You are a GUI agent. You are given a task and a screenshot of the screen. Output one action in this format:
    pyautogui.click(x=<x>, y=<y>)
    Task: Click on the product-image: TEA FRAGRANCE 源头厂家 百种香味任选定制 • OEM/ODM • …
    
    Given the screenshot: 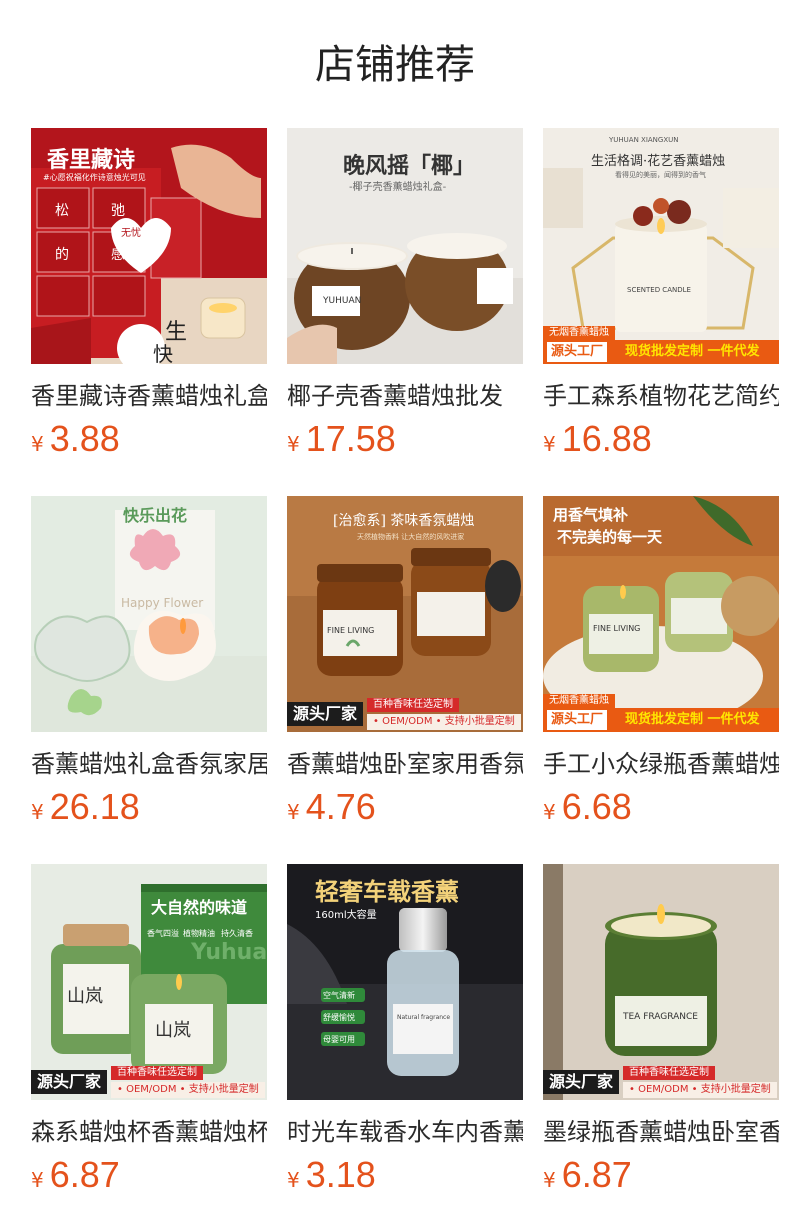 What is the action you would take?
    pyautogui.click(x=661, y=982)
    